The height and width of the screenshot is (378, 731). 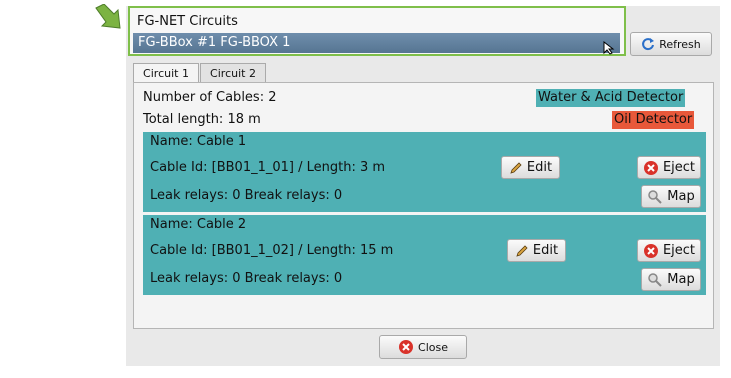 What do you see at coordinates (233, 73) in the screenshot?
I see `tab-circuit-2: Circuit 2` at bounding box center [233, 73].